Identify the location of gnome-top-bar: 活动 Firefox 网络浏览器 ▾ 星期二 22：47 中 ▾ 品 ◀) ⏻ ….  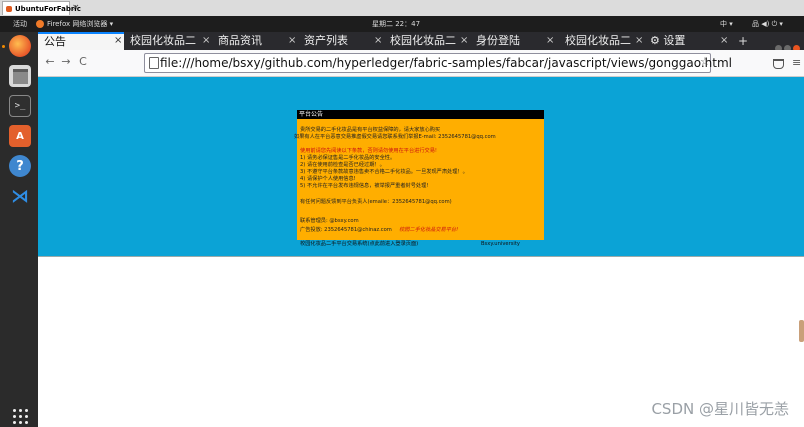
(402, 24).